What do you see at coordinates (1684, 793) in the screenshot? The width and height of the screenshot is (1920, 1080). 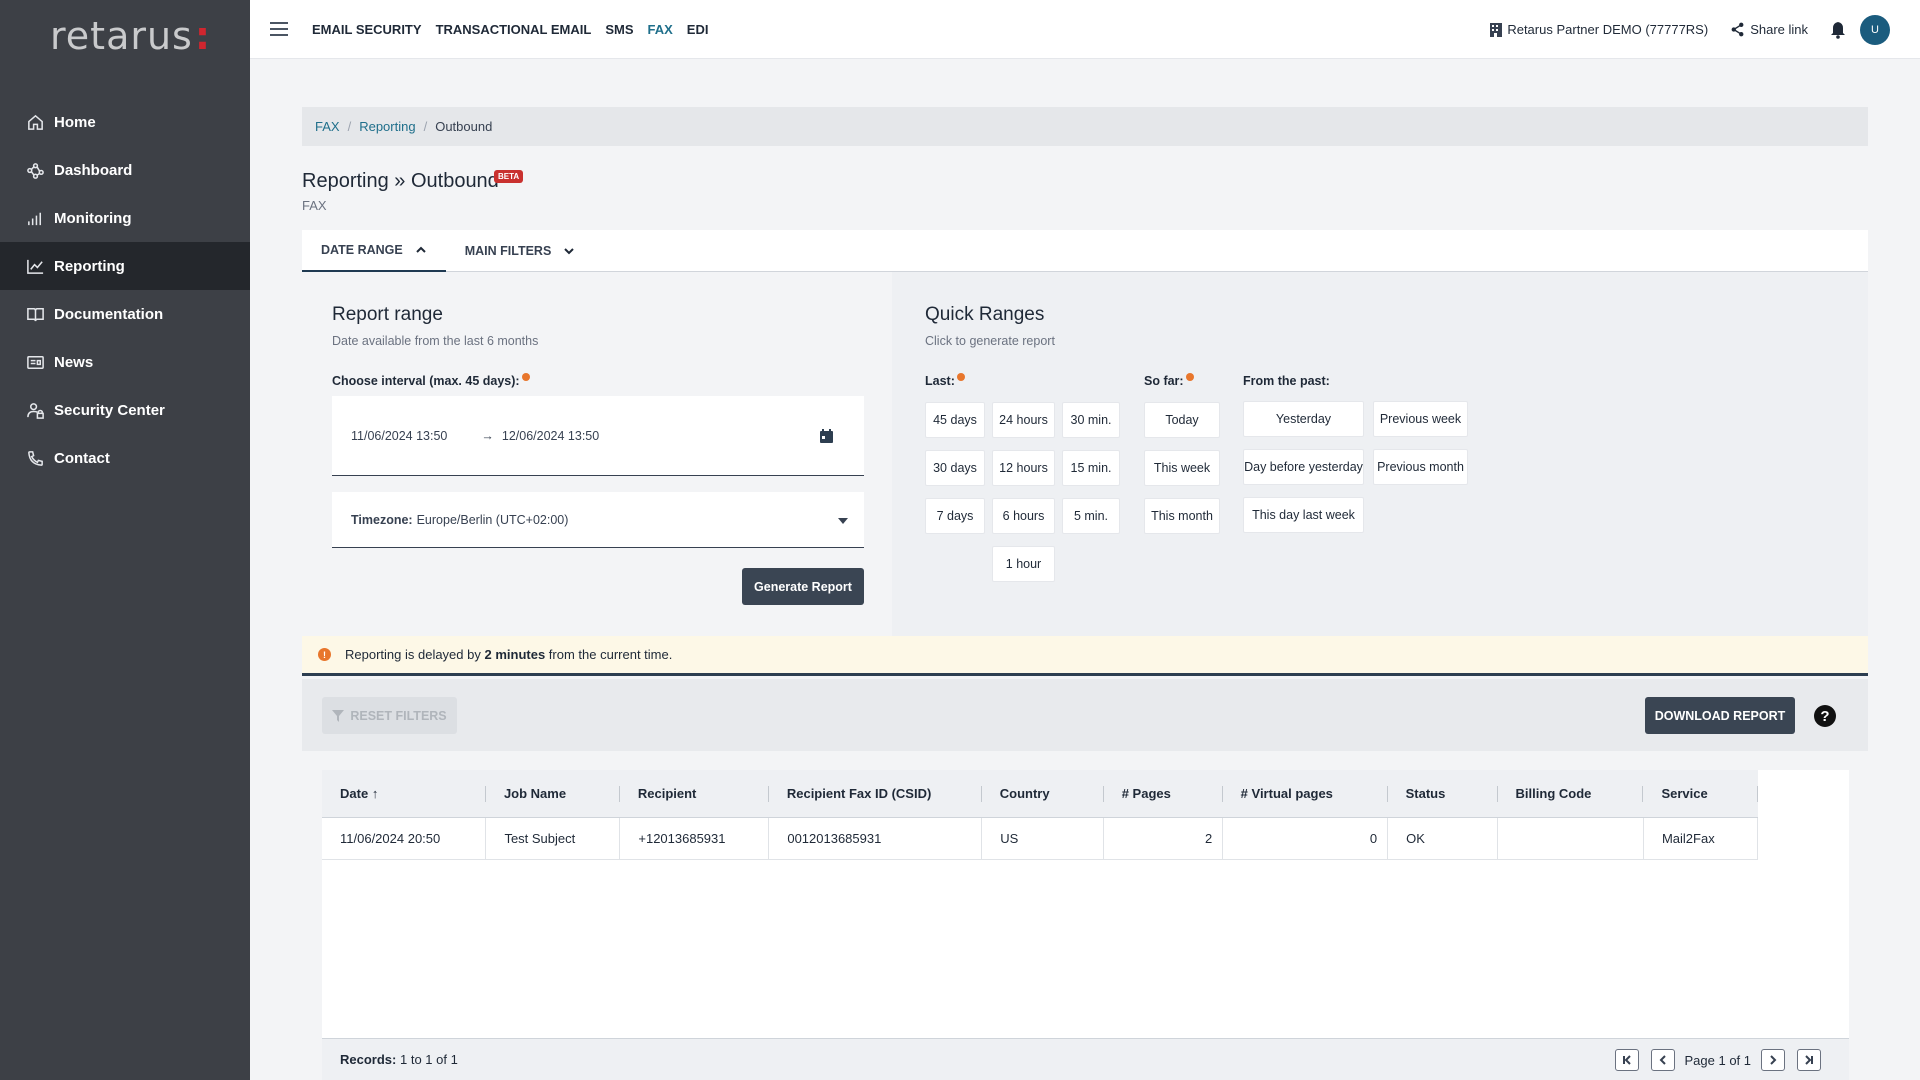 I see `col-service-label: Service` at bounding box center [1684, 793].